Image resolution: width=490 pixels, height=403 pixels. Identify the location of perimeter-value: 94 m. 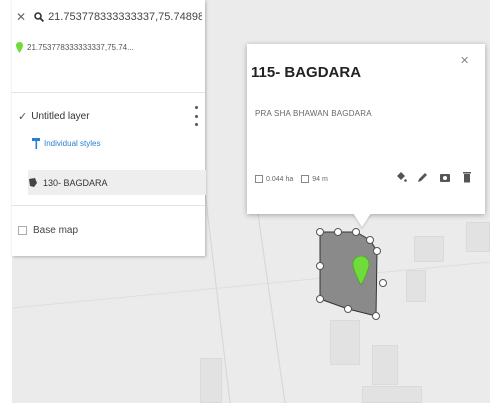
(320, 179).